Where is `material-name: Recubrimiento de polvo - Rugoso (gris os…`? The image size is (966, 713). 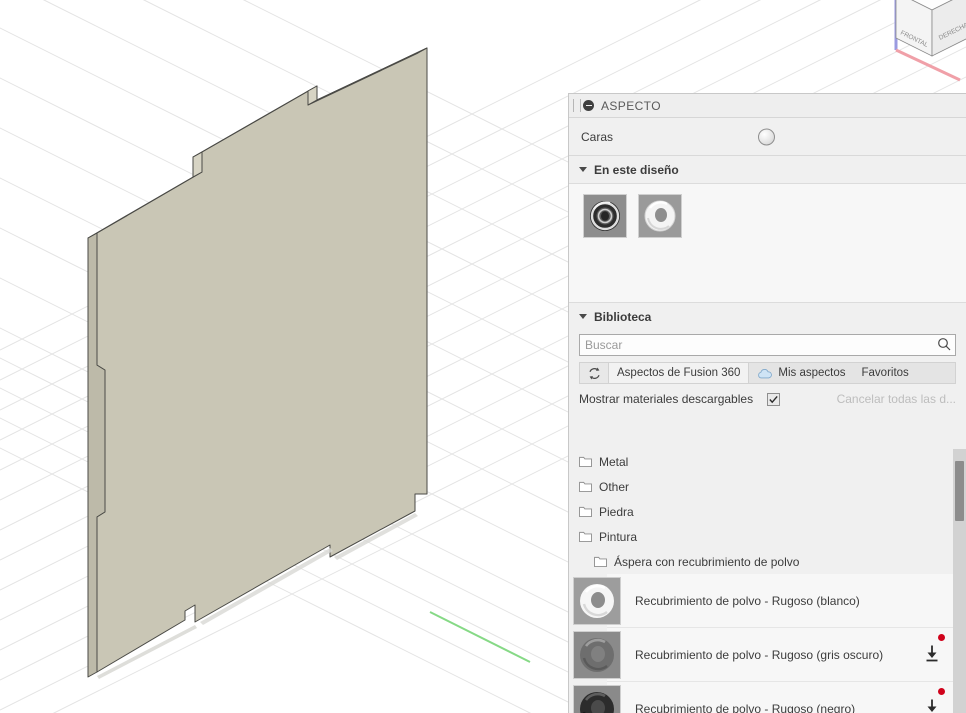 material-name: Recubrimiento de polvo - Rugoso (gris os… is located at coordinates (759, 654).